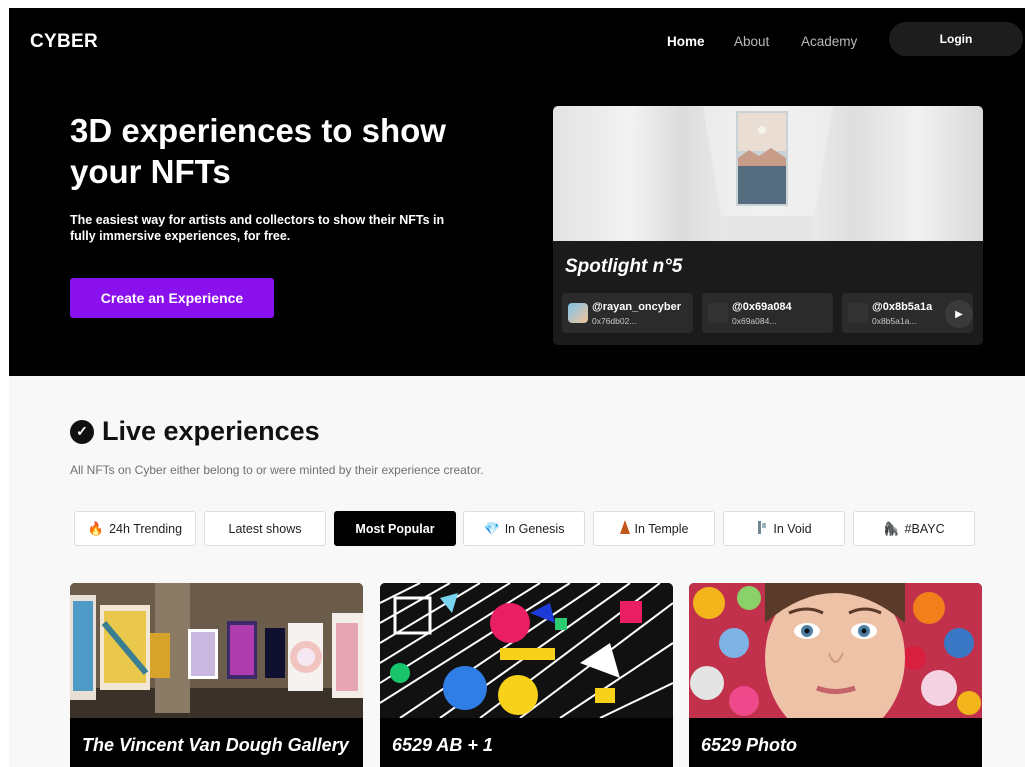 This screenshot has height=767, width=1025. Describe the element at coordinates (751, 41) in the screenshot. I see `nav-about-link: About` at that location.